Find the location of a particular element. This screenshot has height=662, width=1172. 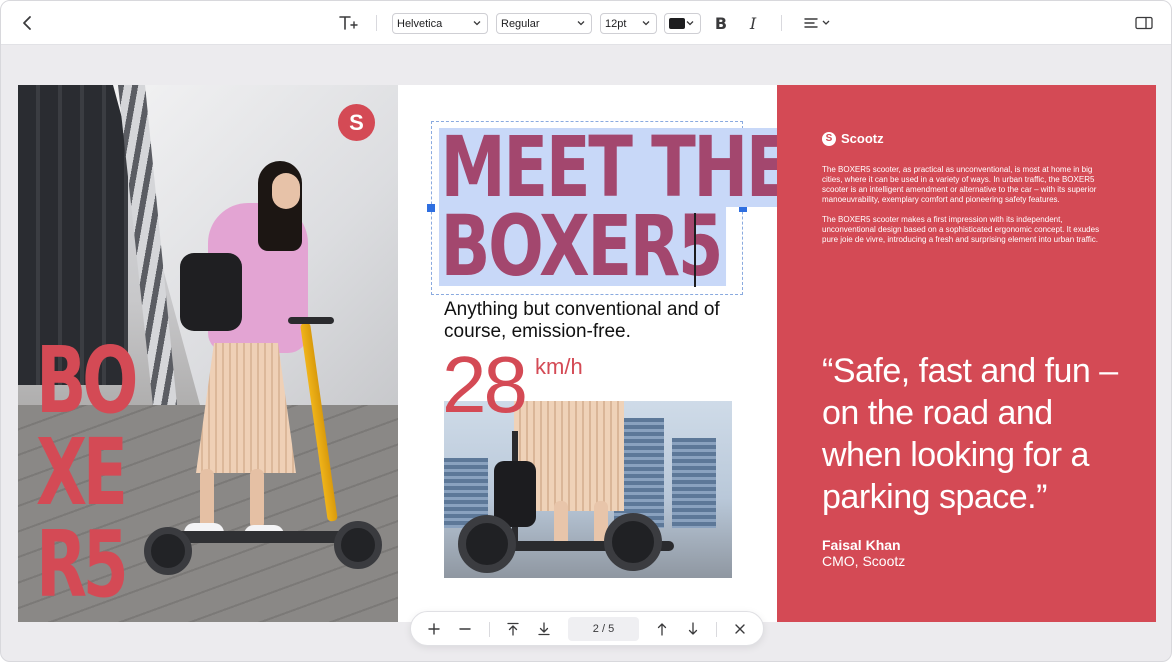

font-family-select: Helvetica is located at coordinates (440, 23).